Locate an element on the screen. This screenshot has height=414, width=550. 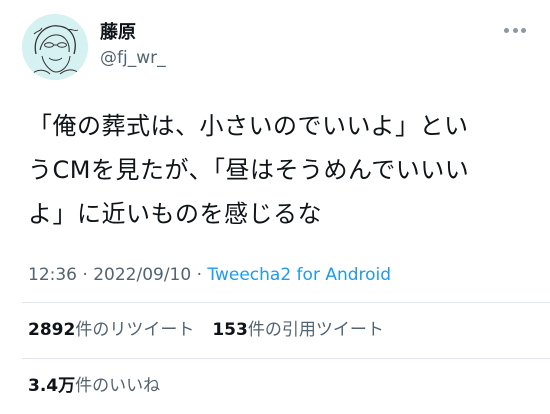
avatar is located at coordinates (55, 47).